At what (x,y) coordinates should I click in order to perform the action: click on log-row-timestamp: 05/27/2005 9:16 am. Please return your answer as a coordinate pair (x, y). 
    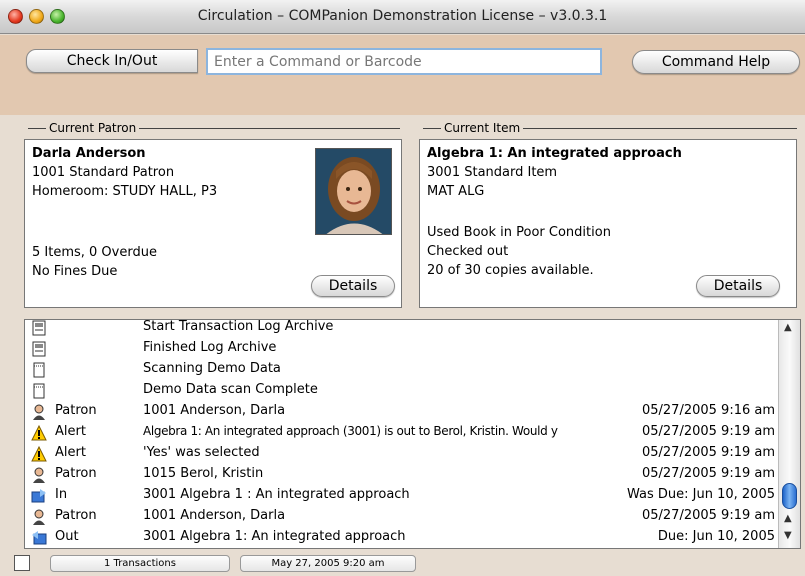
    Looking at the image, I should click on (708, 410).